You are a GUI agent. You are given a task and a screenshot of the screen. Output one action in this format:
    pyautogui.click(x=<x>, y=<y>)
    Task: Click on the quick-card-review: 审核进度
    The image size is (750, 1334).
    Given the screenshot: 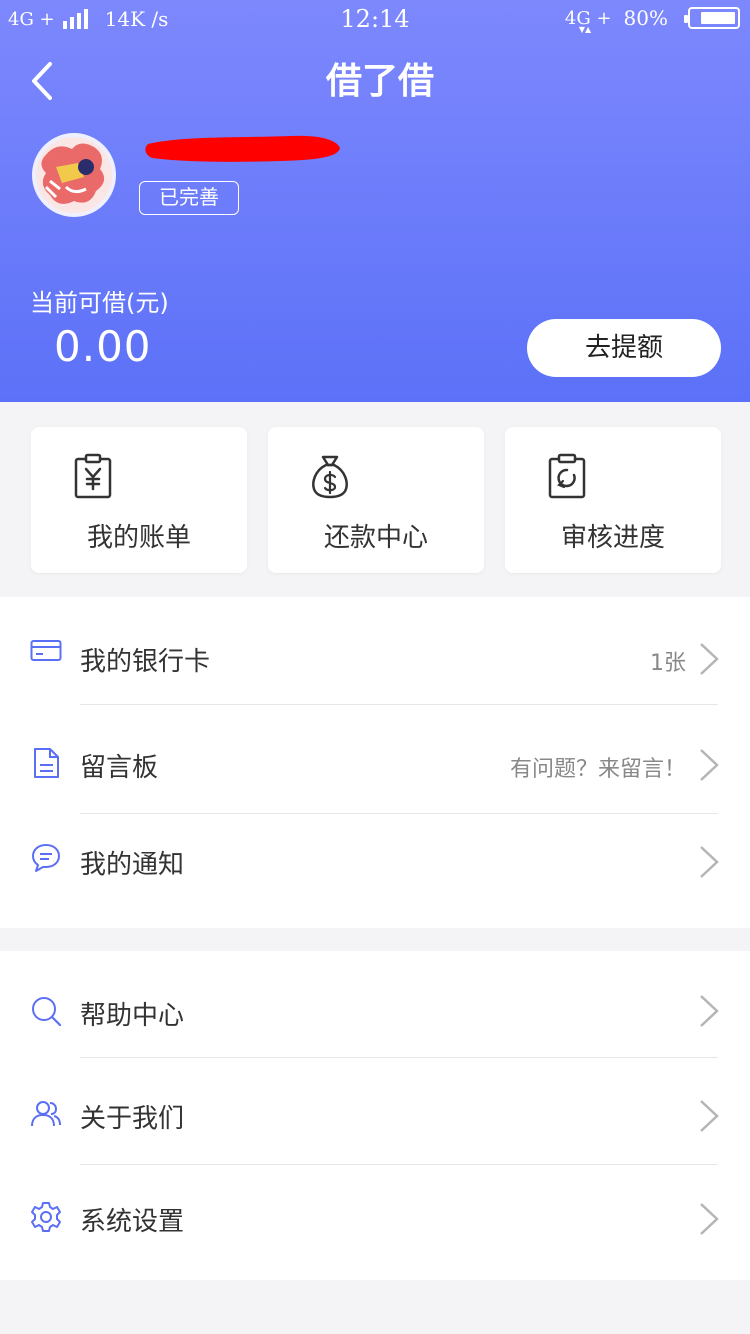 What is the action you would take?
    pyautogui.click(x=613, y=500)
    